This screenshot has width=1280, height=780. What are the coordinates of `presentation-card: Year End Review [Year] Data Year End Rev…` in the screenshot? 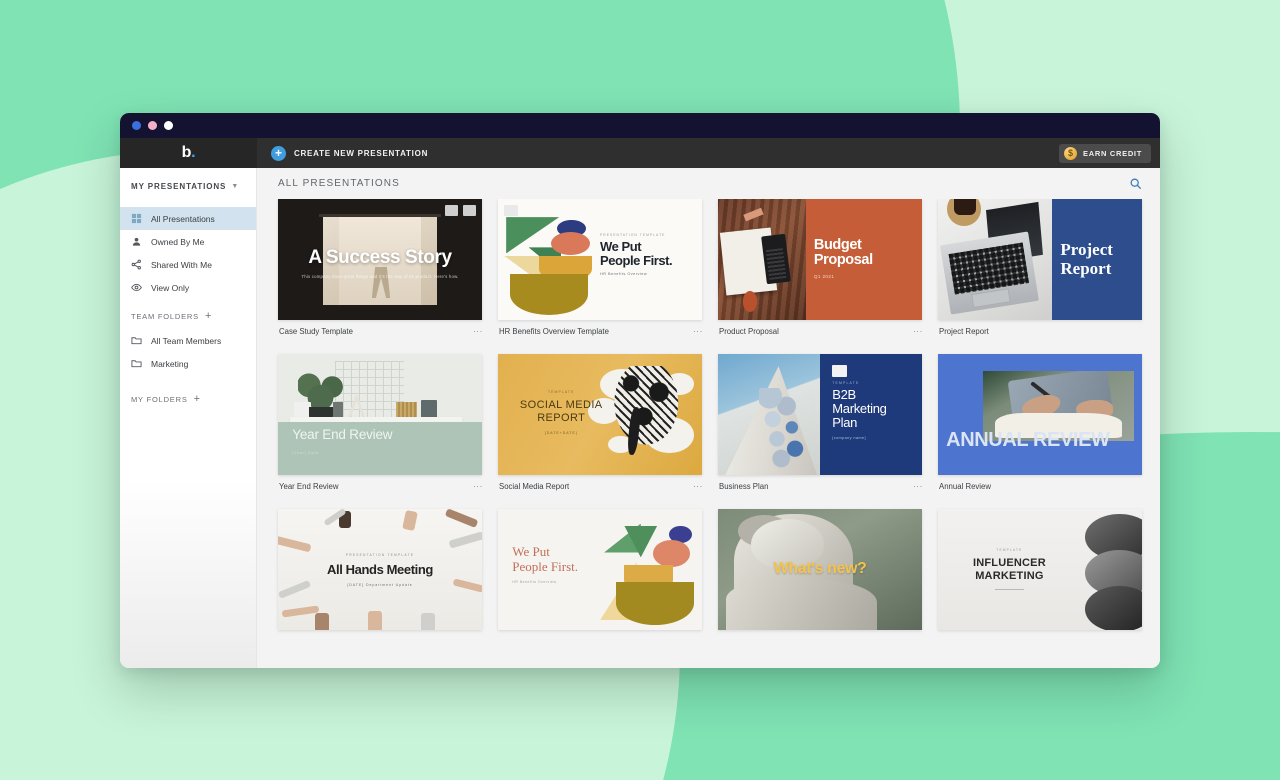 It's located at (380, 422).